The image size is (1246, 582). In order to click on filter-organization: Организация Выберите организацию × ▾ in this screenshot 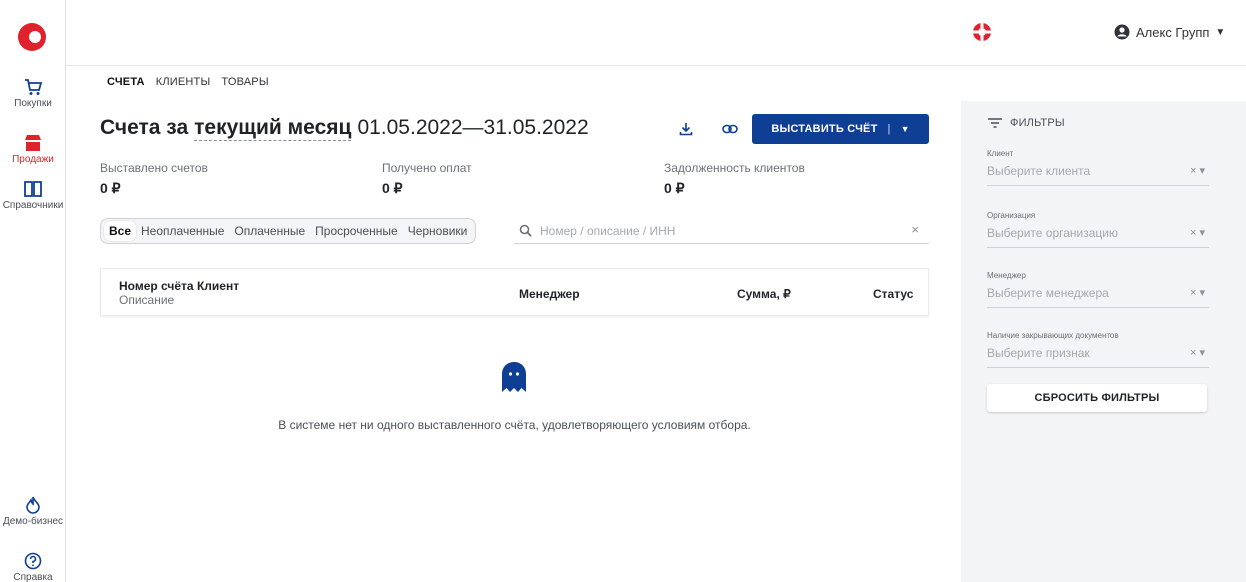, I will do `click(1098, 229)`.